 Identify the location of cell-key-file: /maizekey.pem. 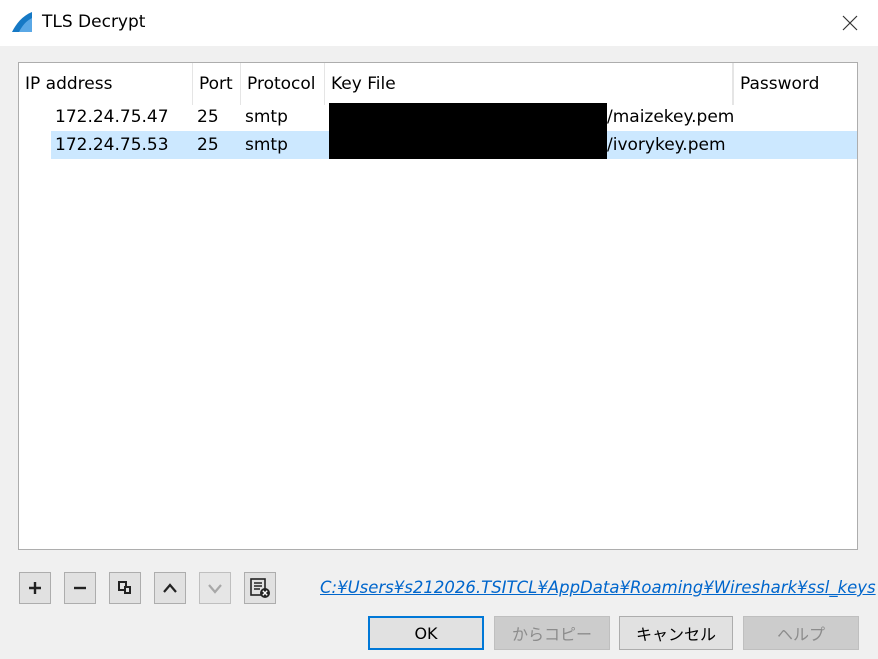
(671, 117).